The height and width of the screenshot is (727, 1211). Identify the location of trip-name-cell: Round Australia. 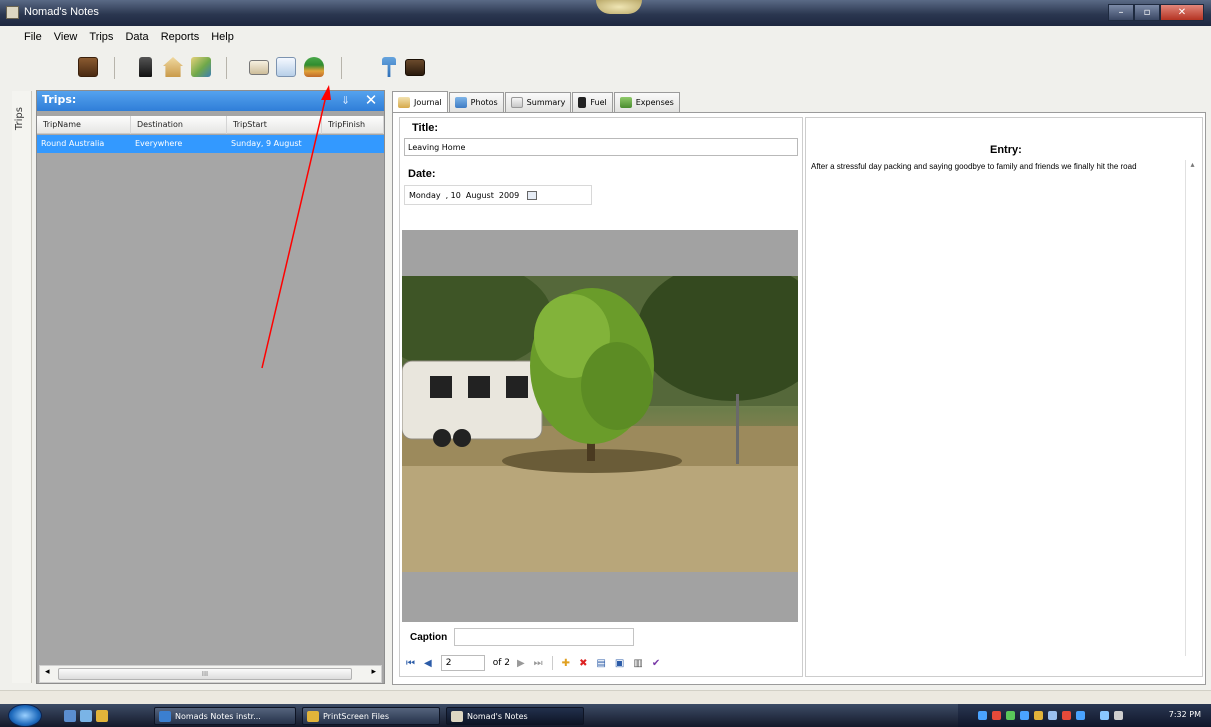
(73, 143).